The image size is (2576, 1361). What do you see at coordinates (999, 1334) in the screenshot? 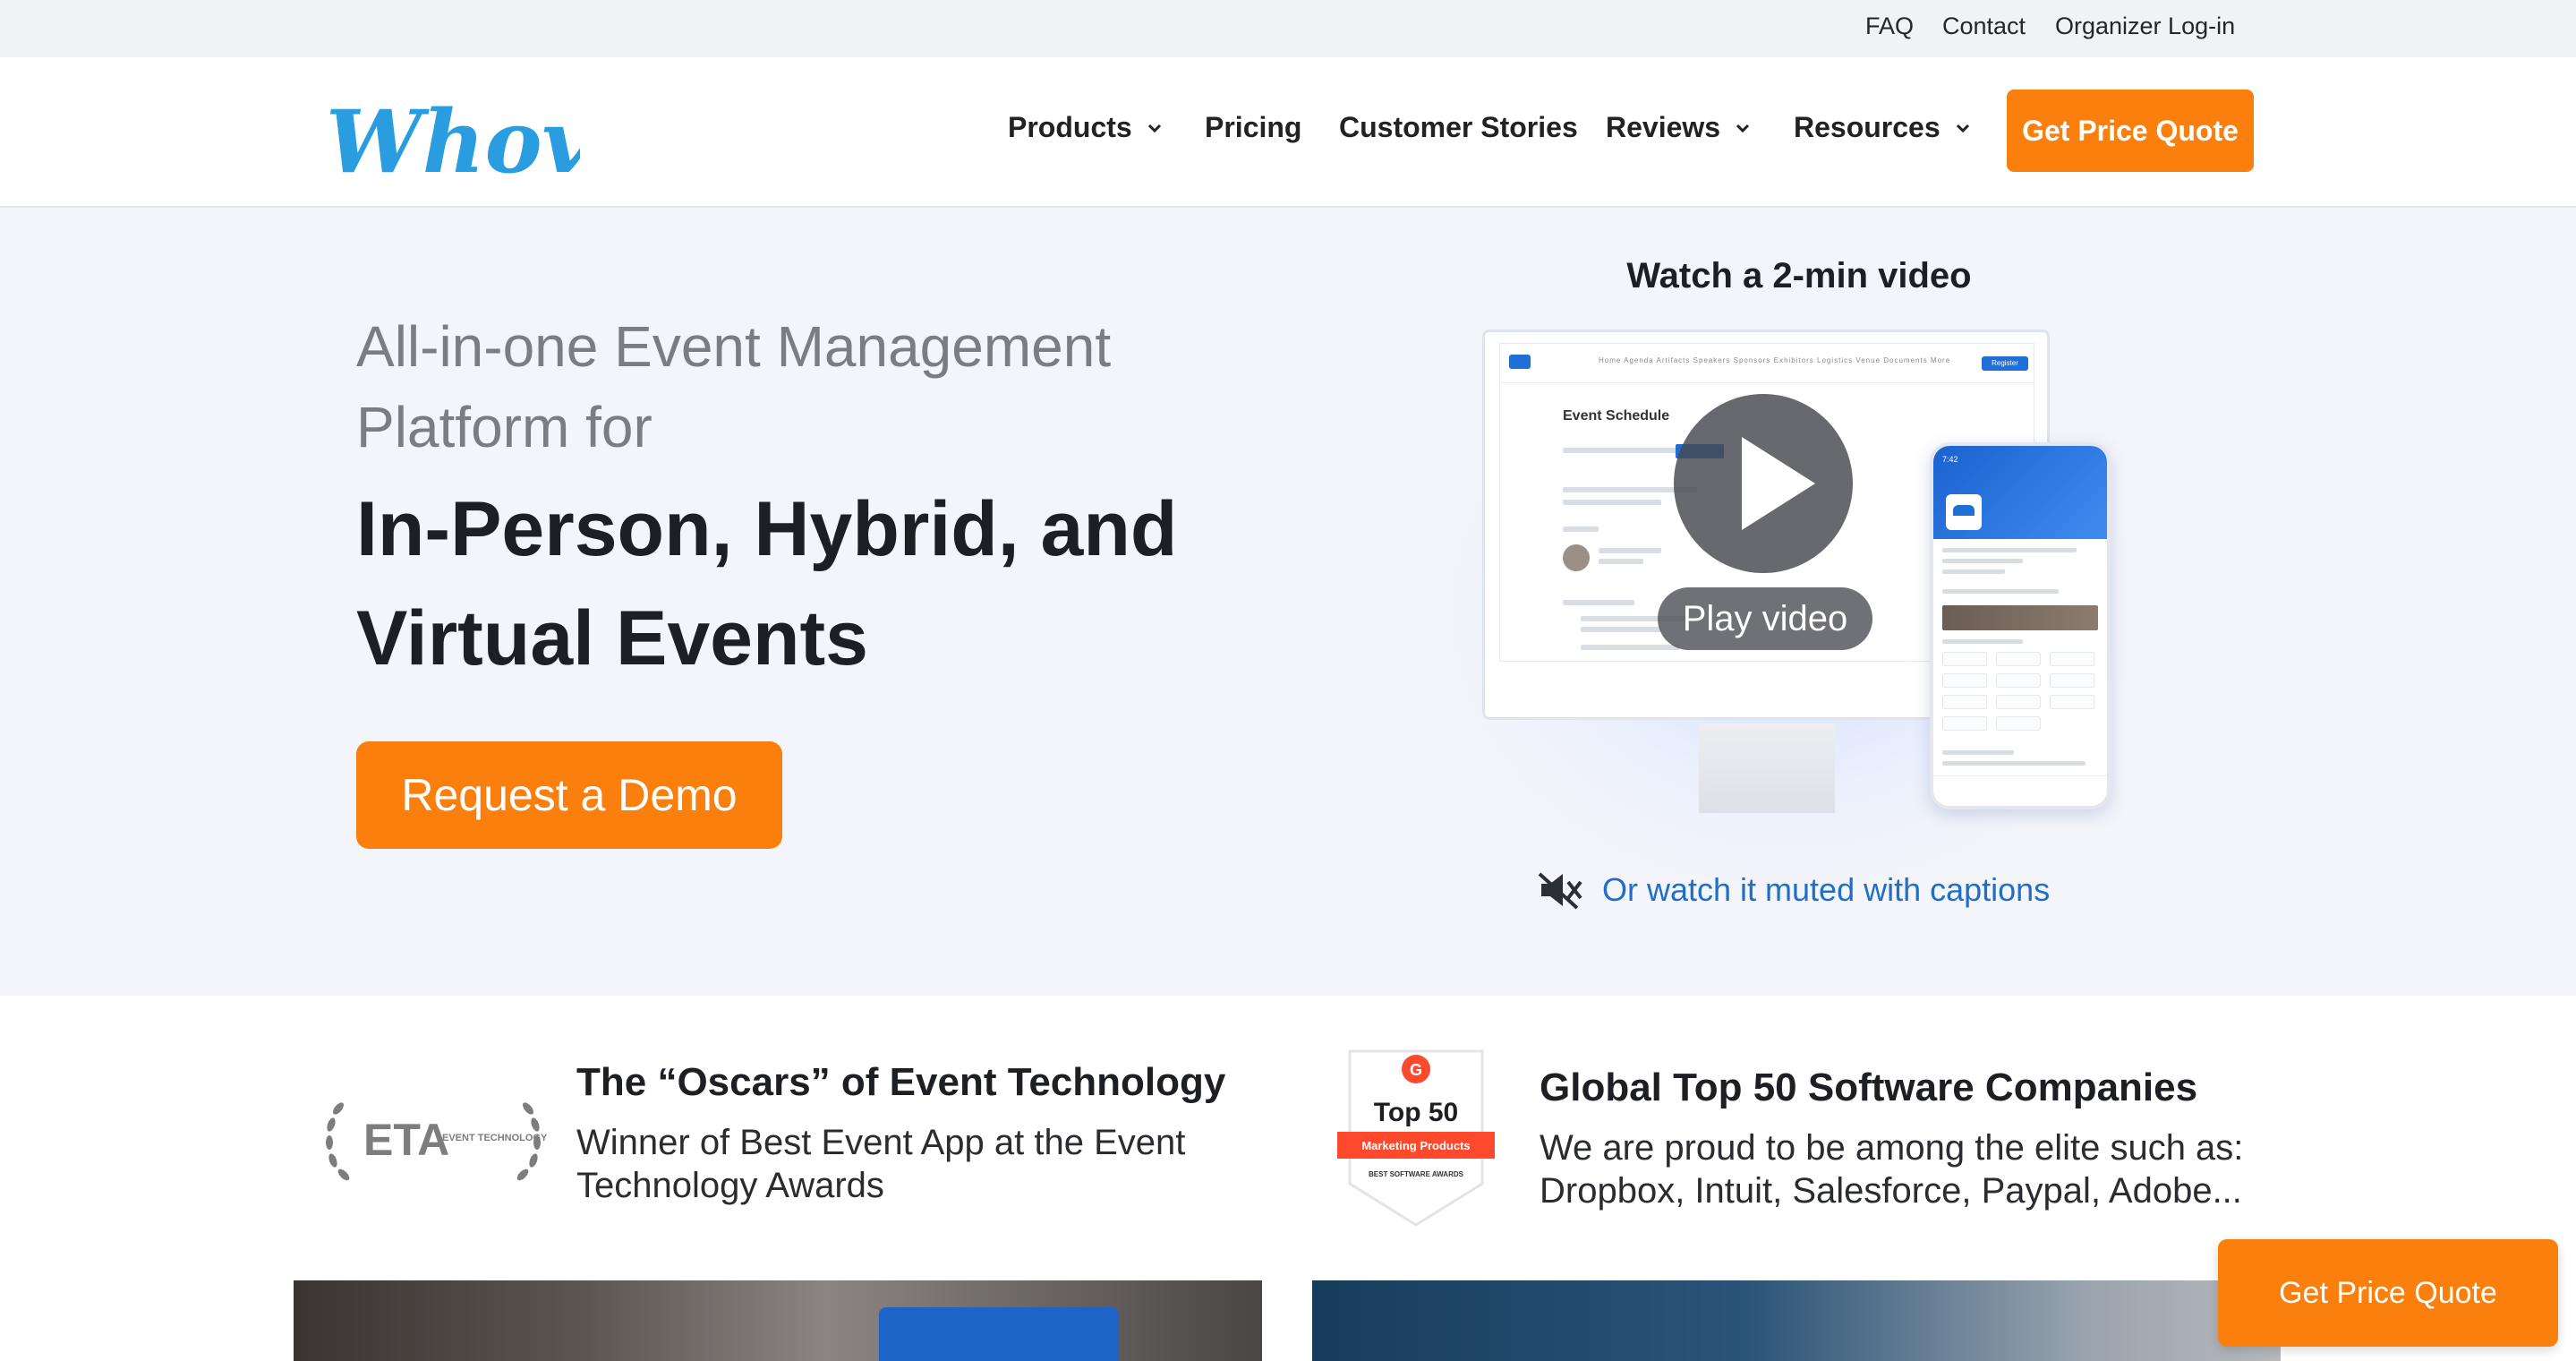
I see `phone-screen-in-photo` at bounding box center [999, 1334].